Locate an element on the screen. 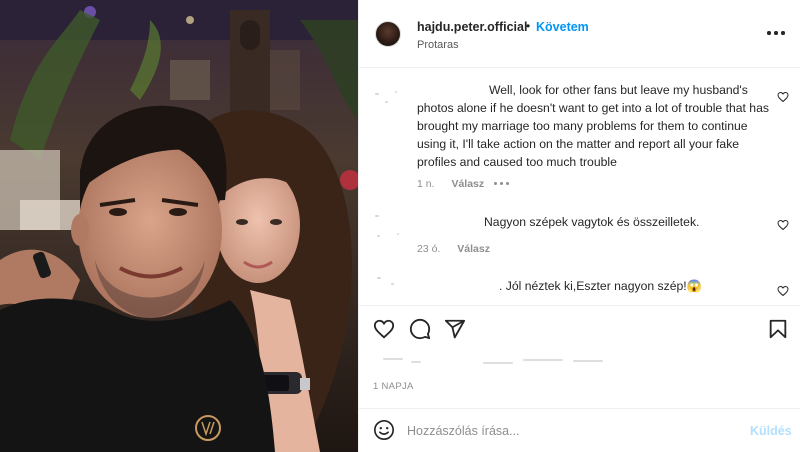  emoji-icon is located at coordinates (384, 430).